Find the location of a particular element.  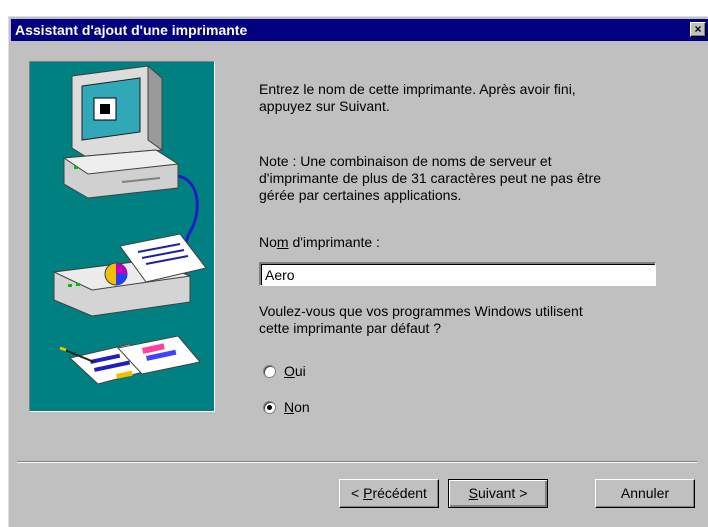

radio-no-circle is located at coordinates (269, 407).